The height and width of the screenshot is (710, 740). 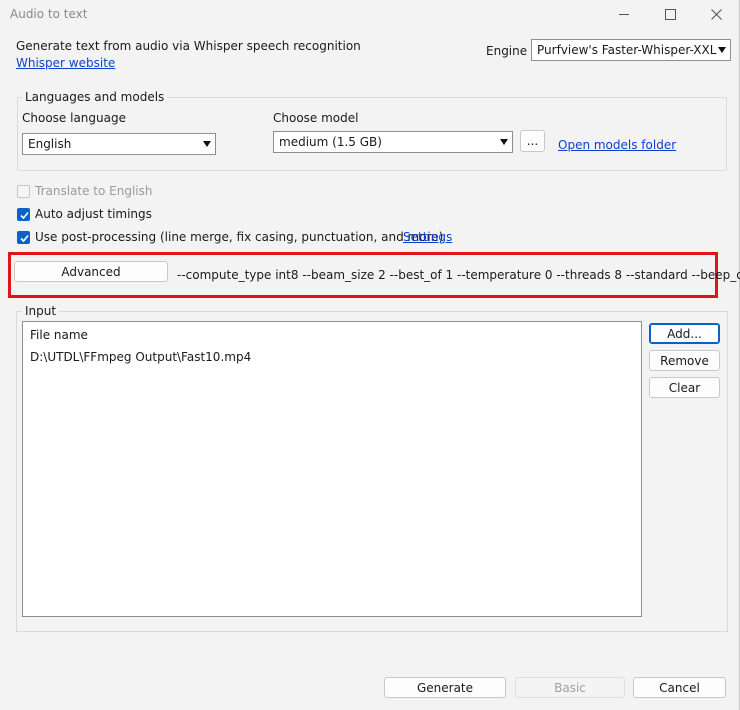 What do you see at coordinates (330, 142) in the screenshot?
I see `model-value: medium (1.5 GB)` at bounding box center [330, 142].